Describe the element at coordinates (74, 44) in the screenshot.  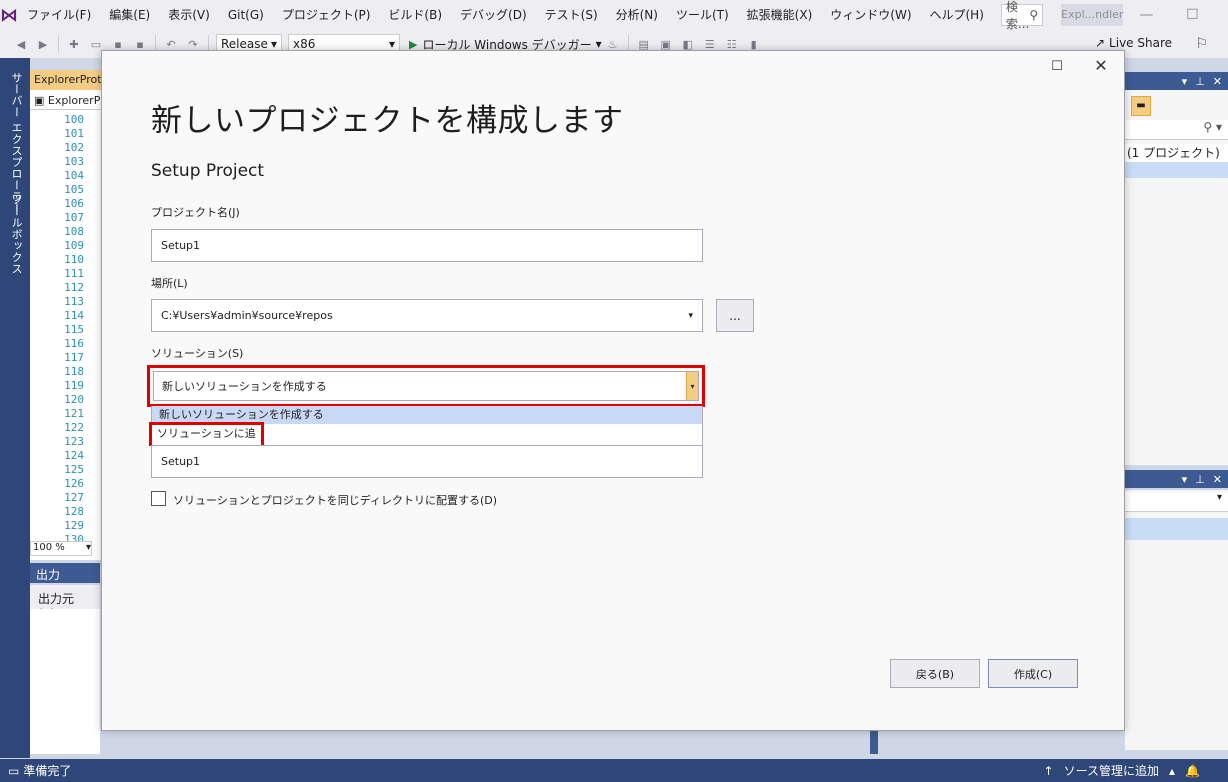
I see `new-project-icon: ✚` at that location.